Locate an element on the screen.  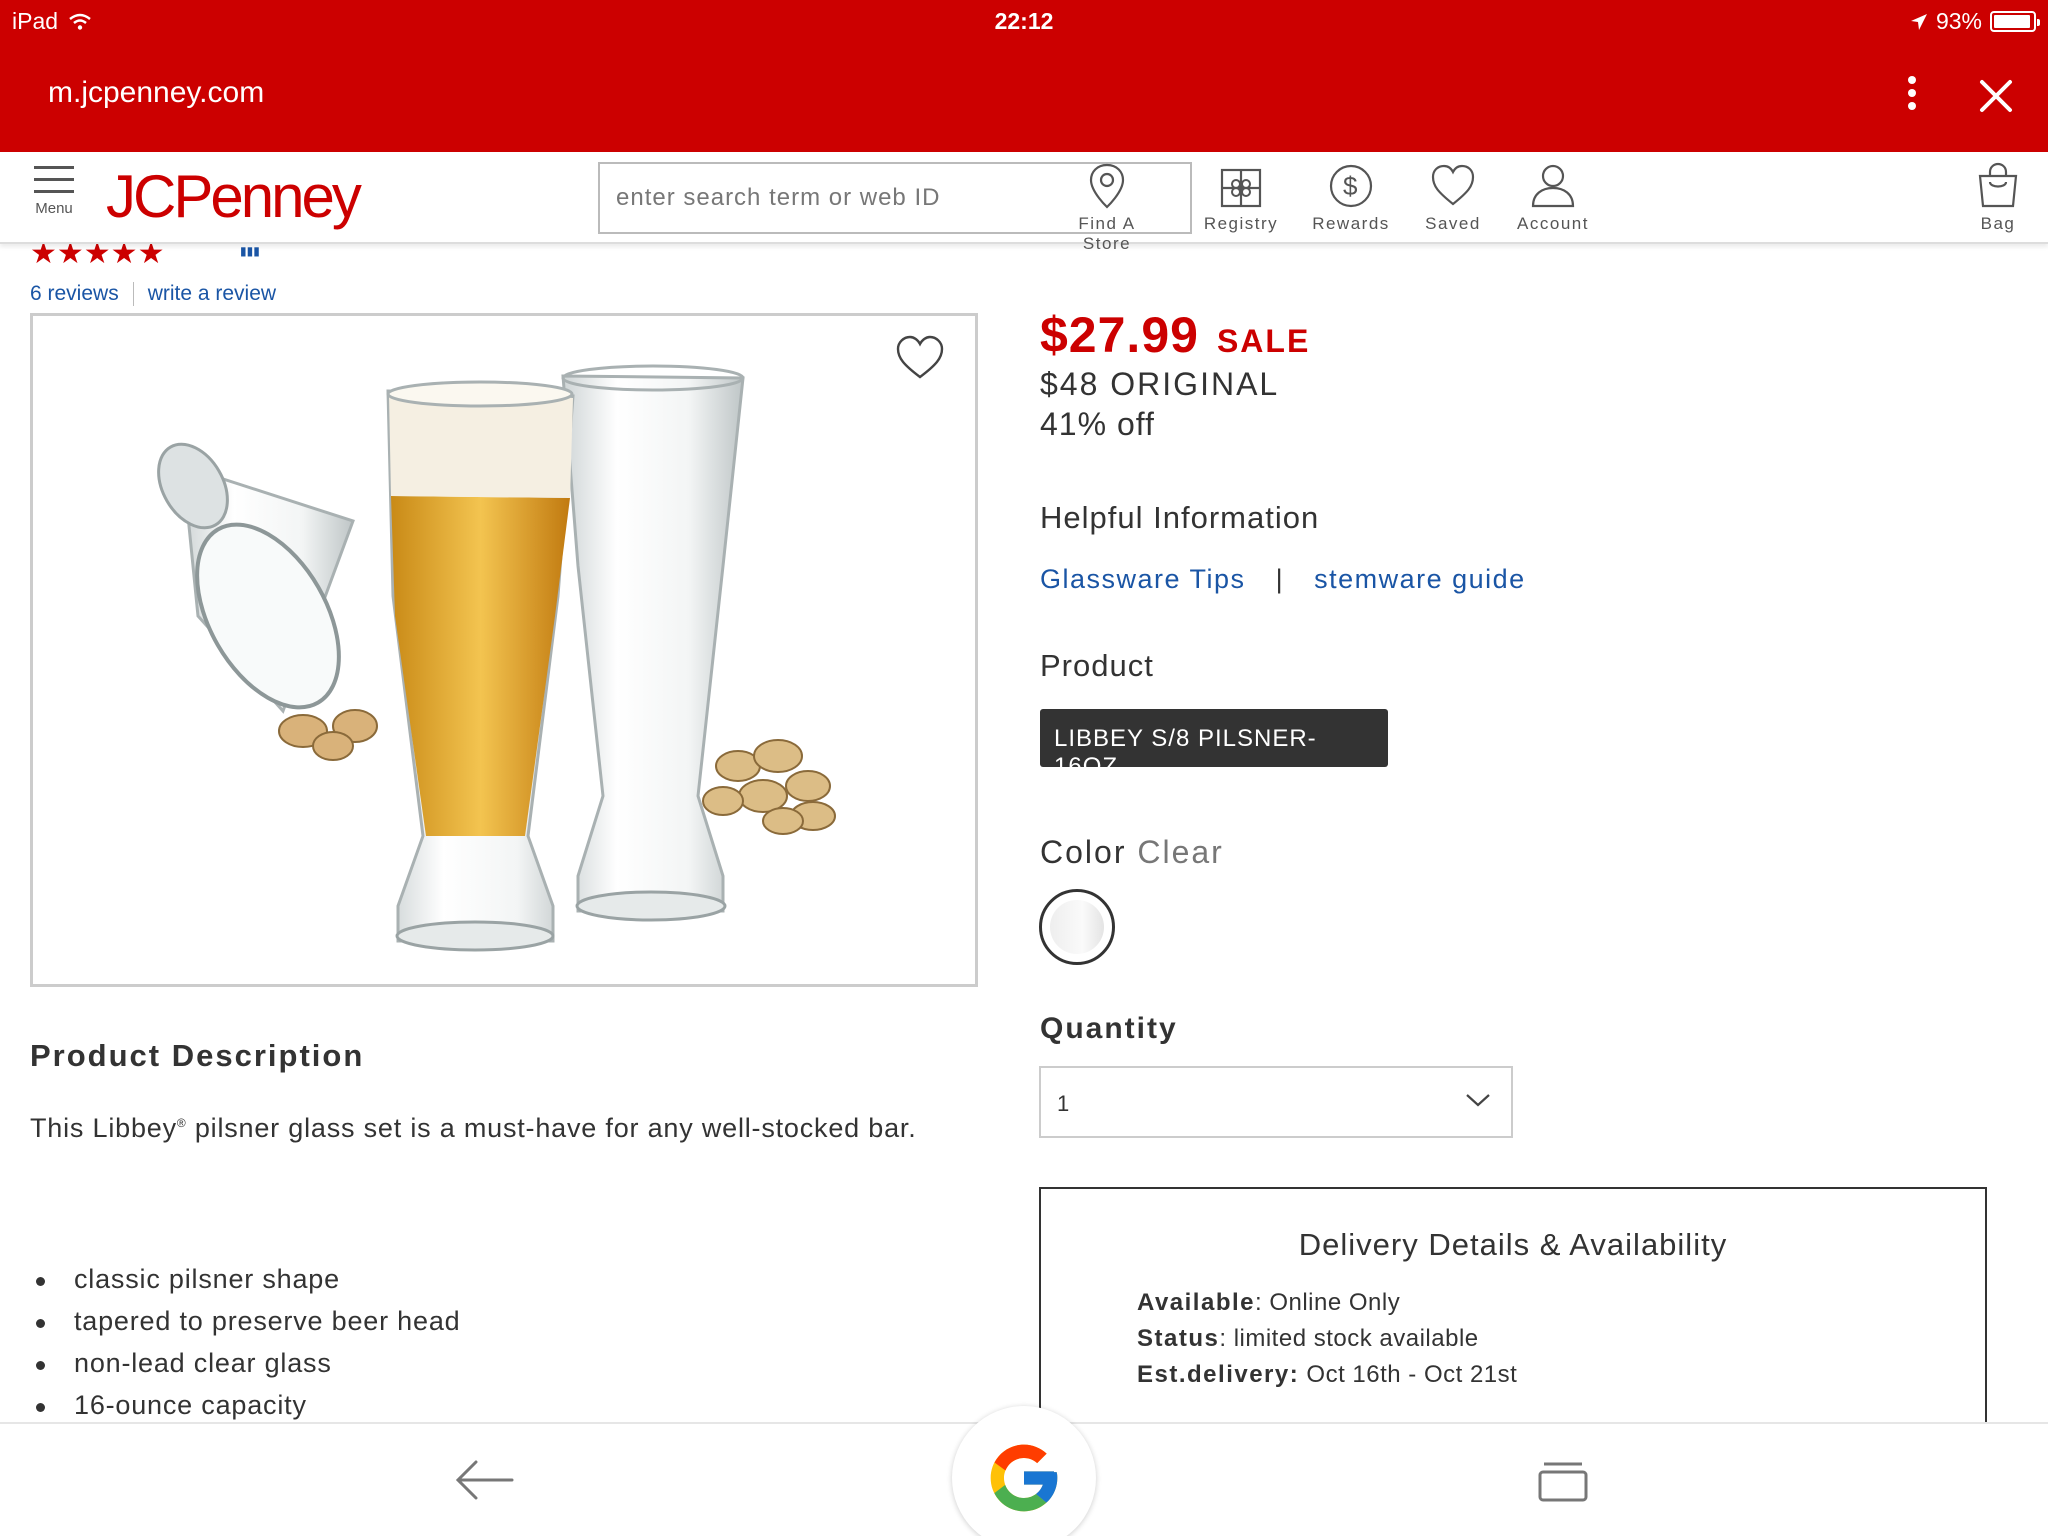
saved-label: Saved is located at coordinates (1453, 223).